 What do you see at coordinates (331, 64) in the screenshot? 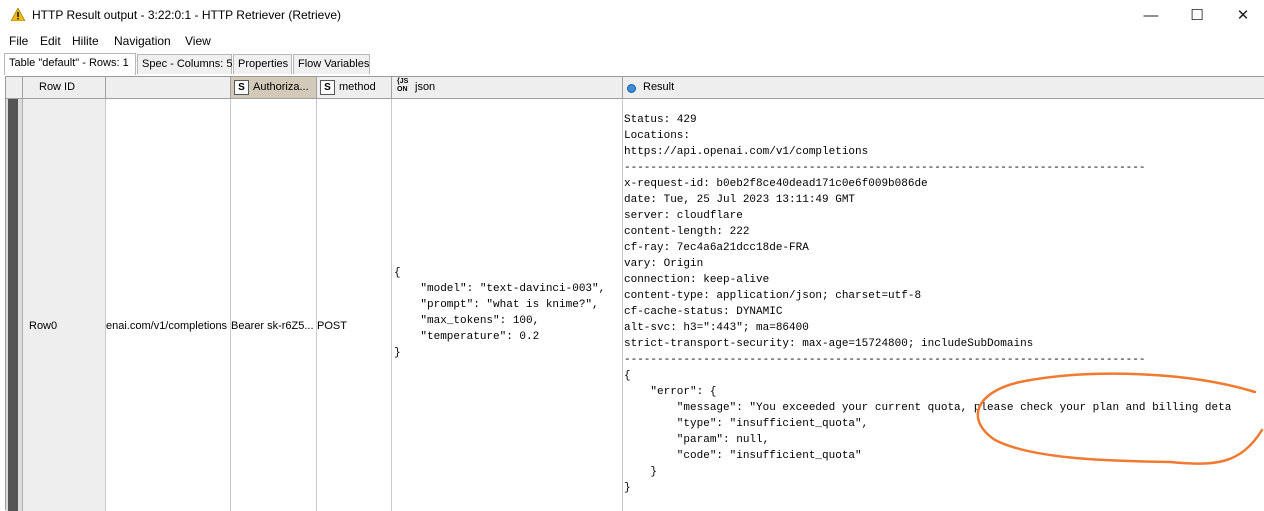
I see `tab-flow-variables: Flow Variables` at bounding box center [331, 64].